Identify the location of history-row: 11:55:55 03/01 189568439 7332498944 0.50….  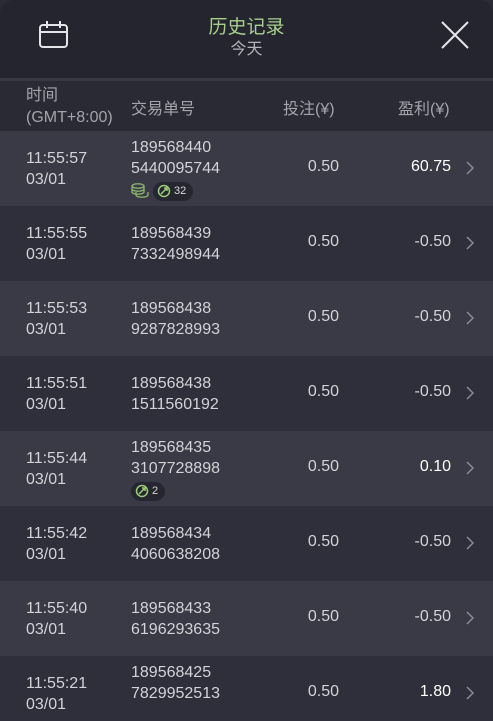
(246, 243).